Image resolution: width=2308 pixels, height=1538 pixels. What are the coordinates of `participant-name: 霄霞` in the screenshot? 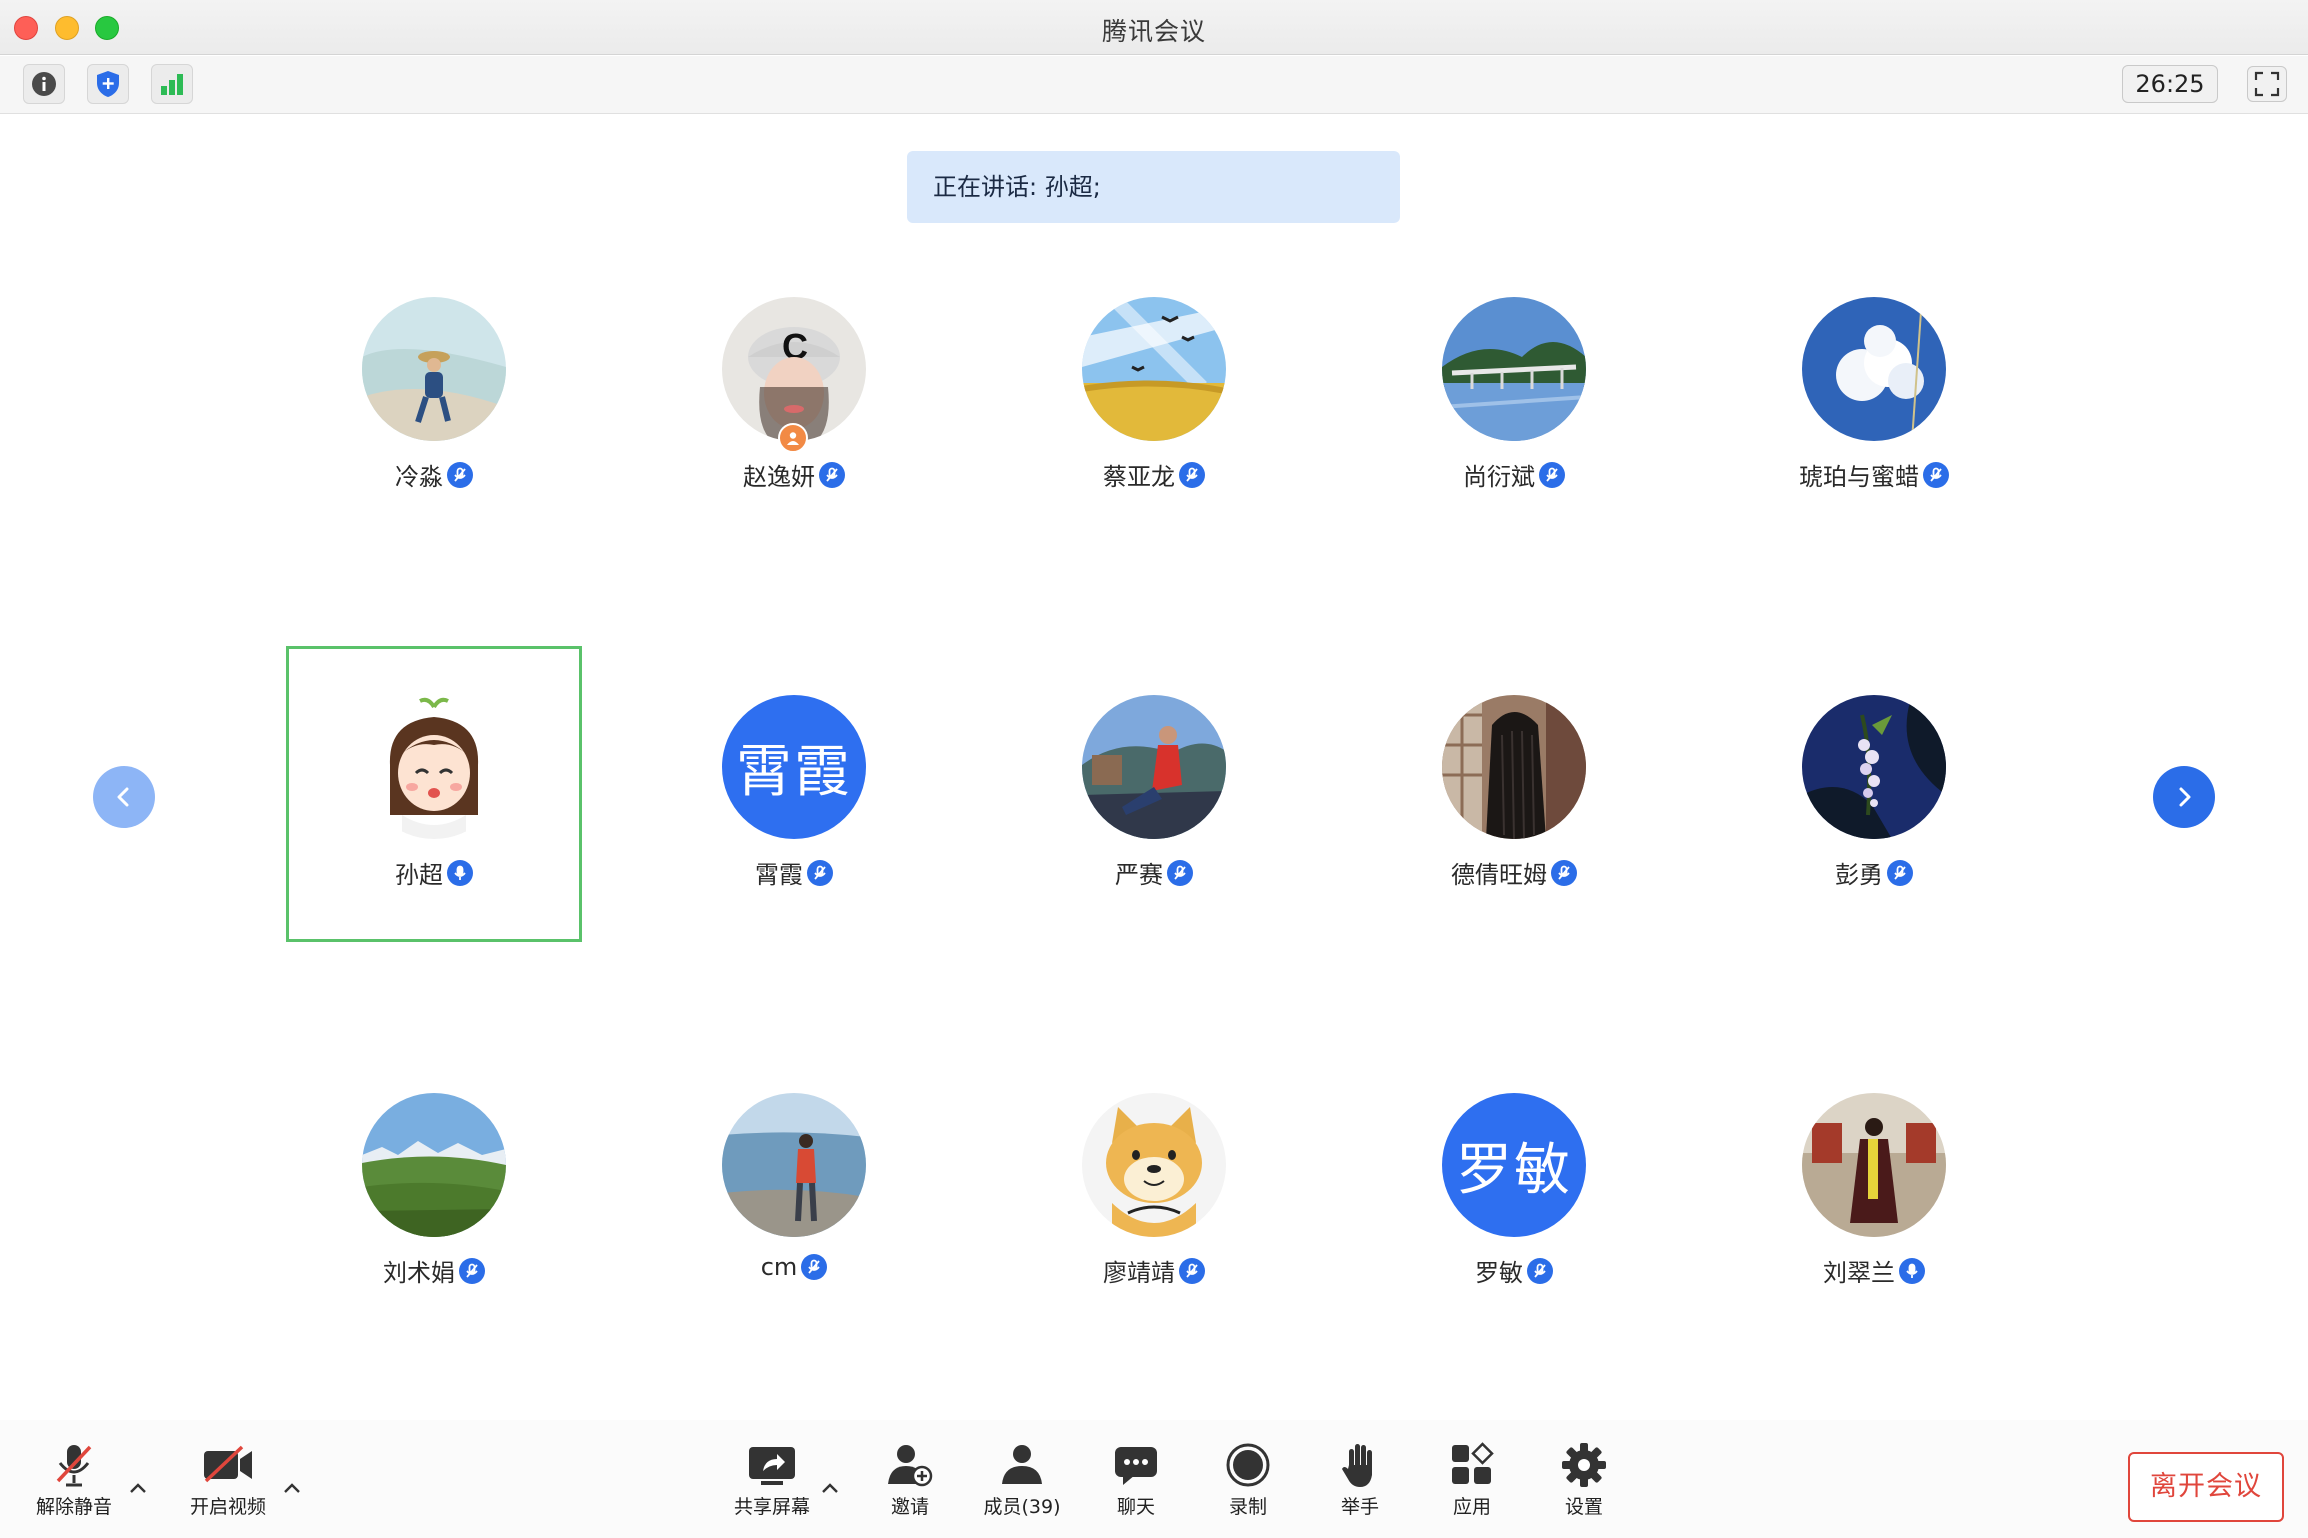 It's located at (794, 872).